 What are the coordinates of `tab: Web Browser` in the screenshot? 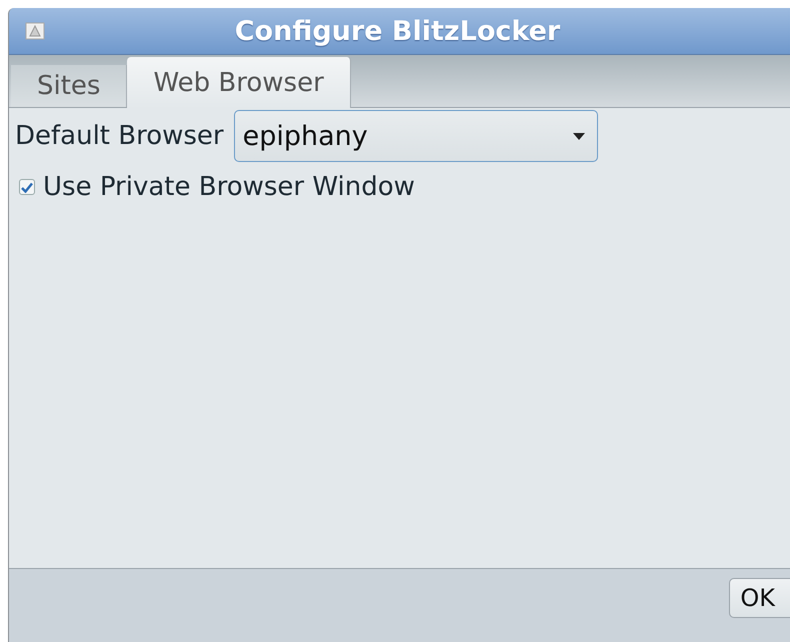 It's located at (239, 82).